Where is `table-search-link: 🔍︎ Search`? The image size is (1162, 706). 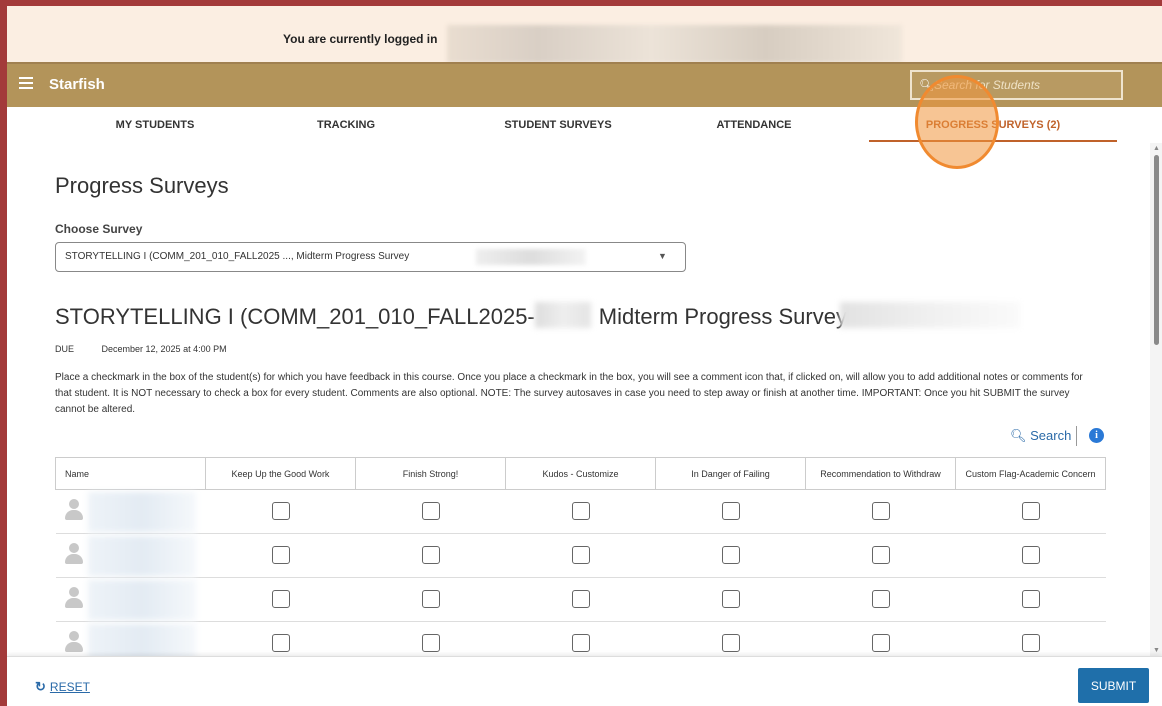 table-search-link: 🔍︎ Search is located at coordinates (1040, 436).